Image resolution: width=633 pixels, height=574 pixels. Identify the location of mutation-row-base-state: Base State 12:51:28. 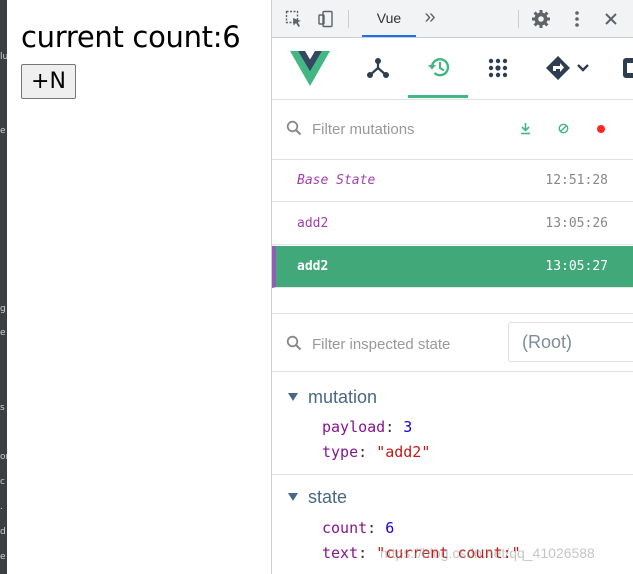
(452, 181).